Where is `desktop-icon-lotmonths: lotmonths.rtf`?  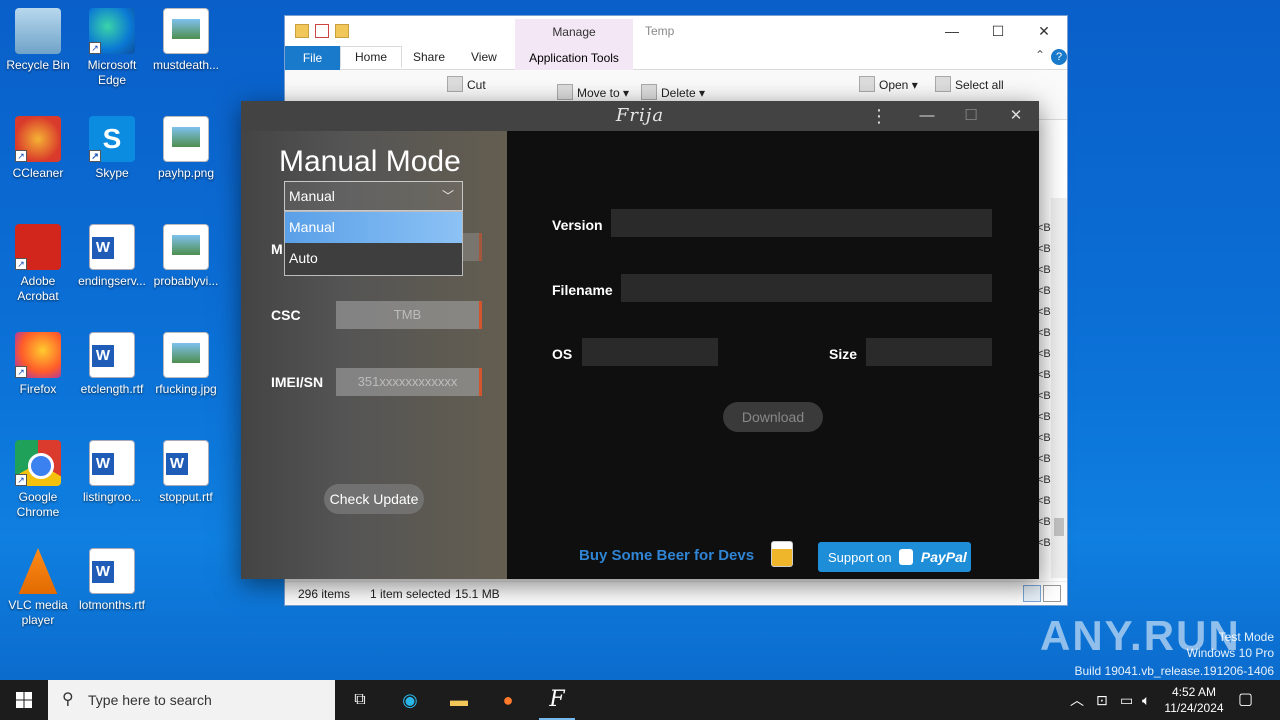
desktop-icon-lotmonths: lotmonths.rtf is located at coordinates (112, 580).